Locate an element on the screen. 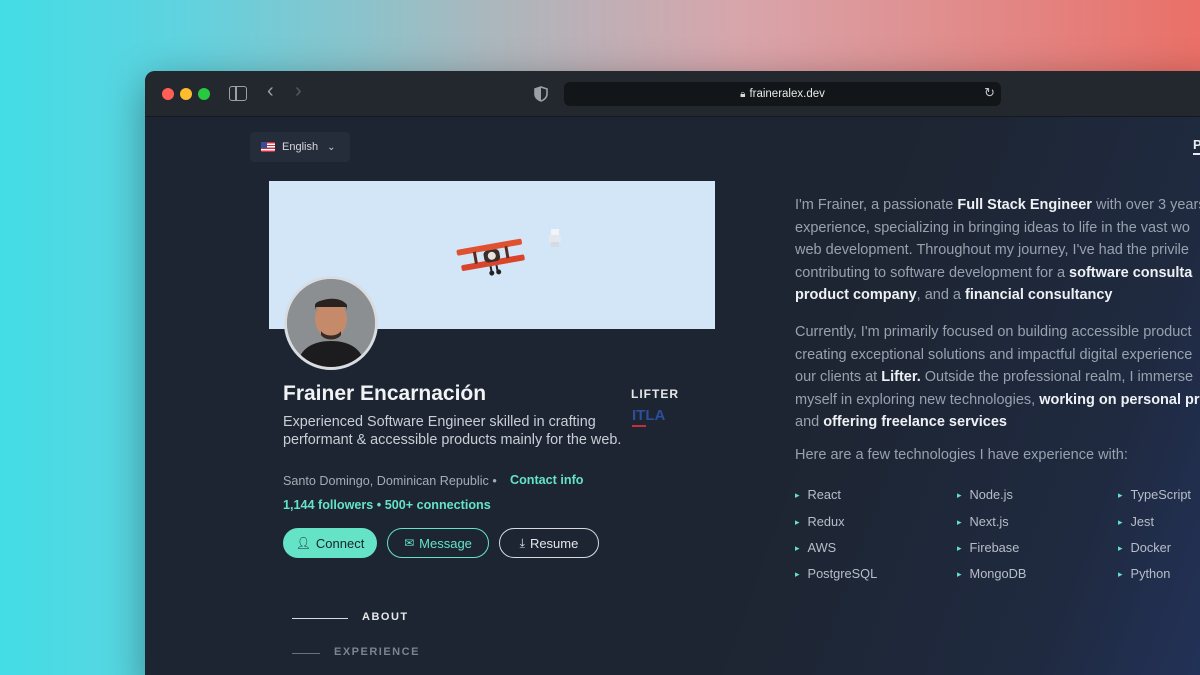  language-selector: English ⌄ is located at coordinates (300, 147).